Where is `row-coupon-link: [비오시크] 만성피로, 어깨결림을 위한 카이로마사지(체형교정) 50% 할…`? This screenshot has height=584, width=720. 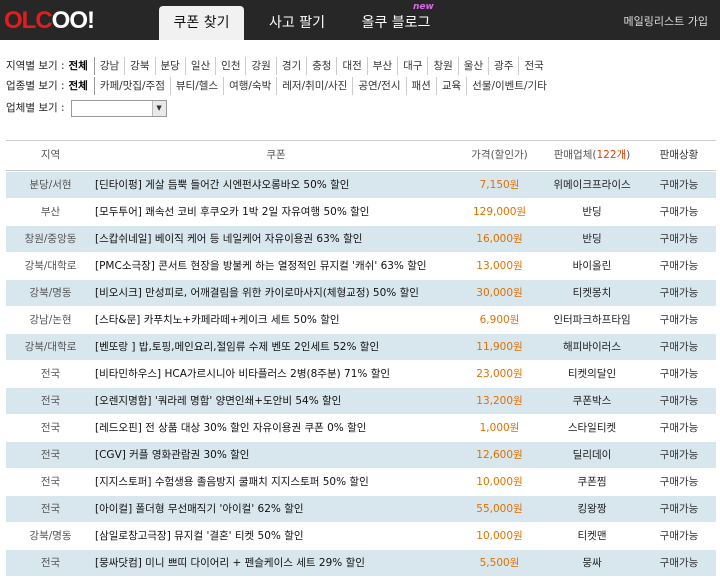 row-coupon-link: [비오시크] 만성피로, 어깨결림을 위한 카이로마사지(체형교정) 50% 할… is located at coordinates (276, 293).